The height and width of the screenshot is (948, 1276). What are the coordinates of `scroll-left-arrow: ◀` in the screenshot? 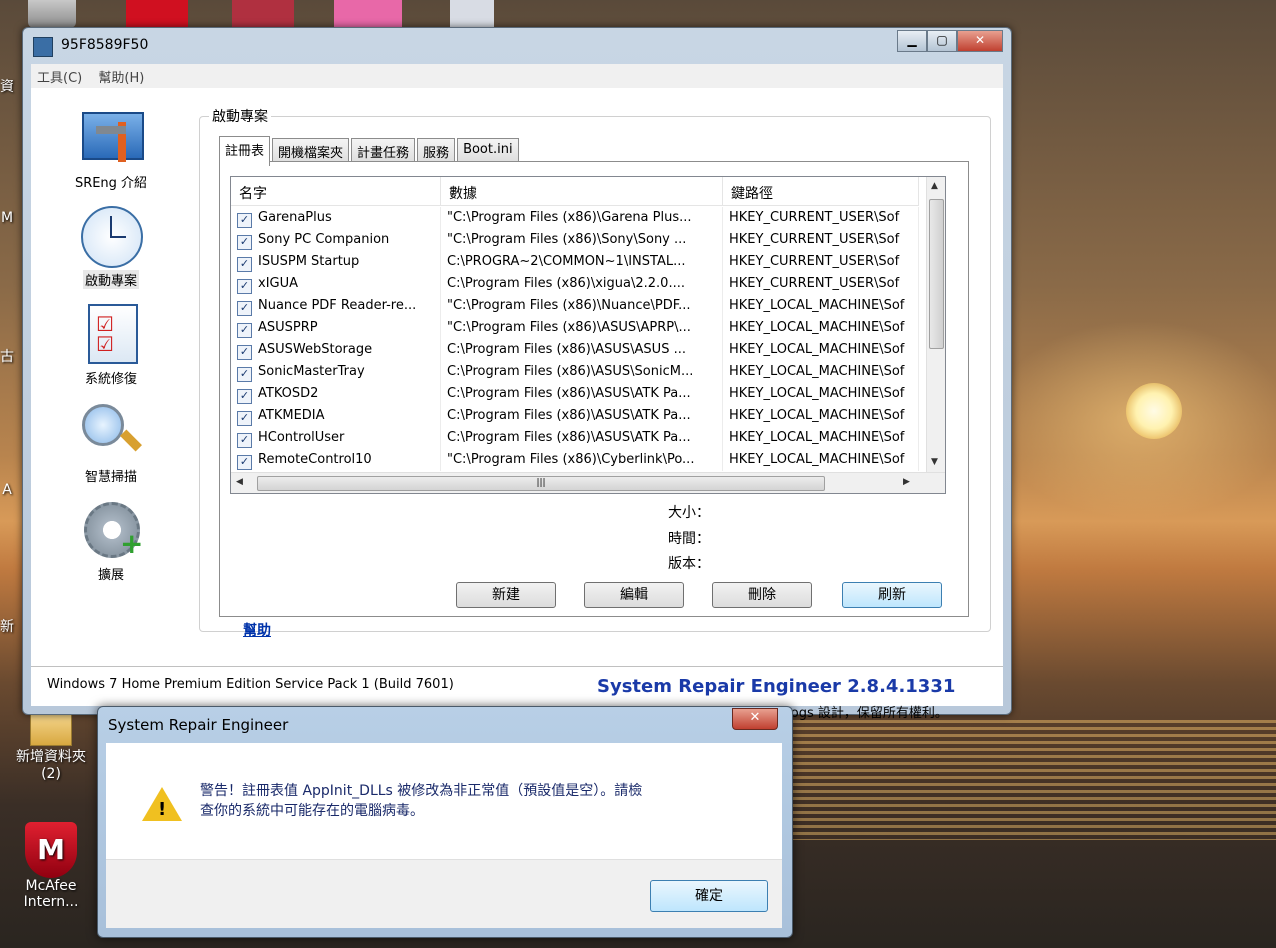 It's located at (239, 482).